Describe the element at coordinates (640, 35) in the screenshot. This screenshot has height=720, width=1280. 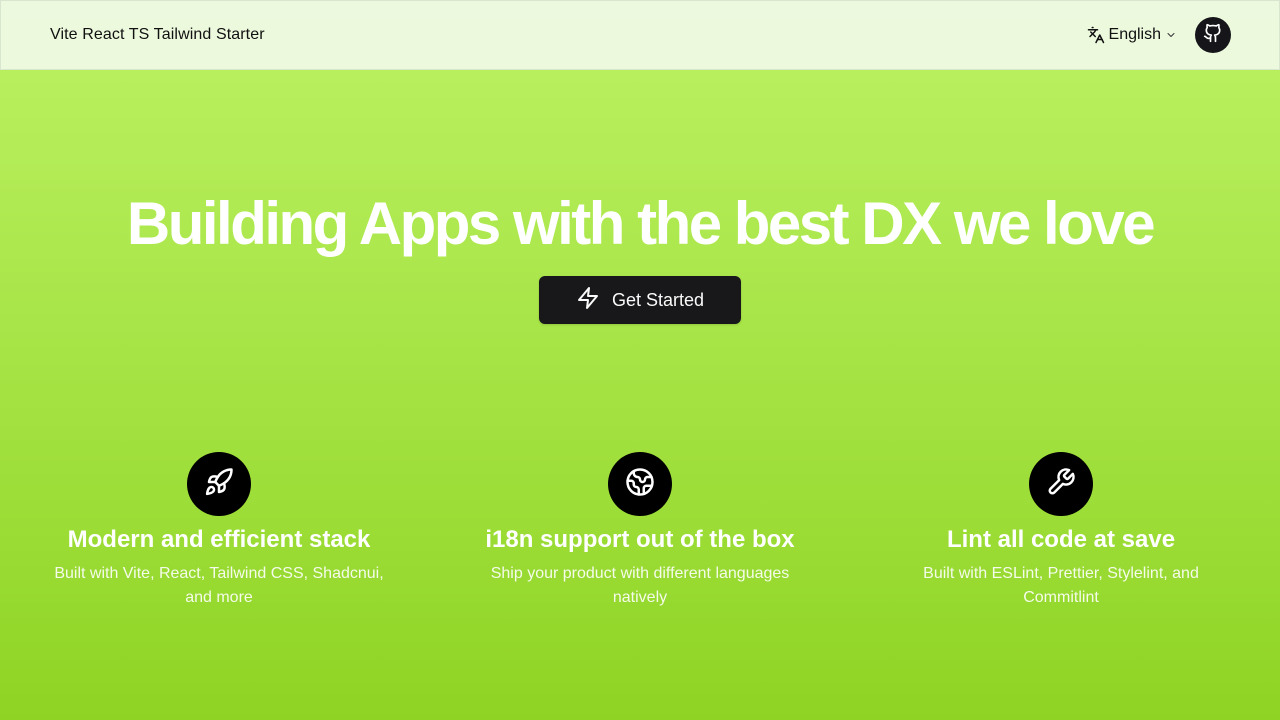
I see `navbar: Vite React TS Tailwind Starter English` at that location.